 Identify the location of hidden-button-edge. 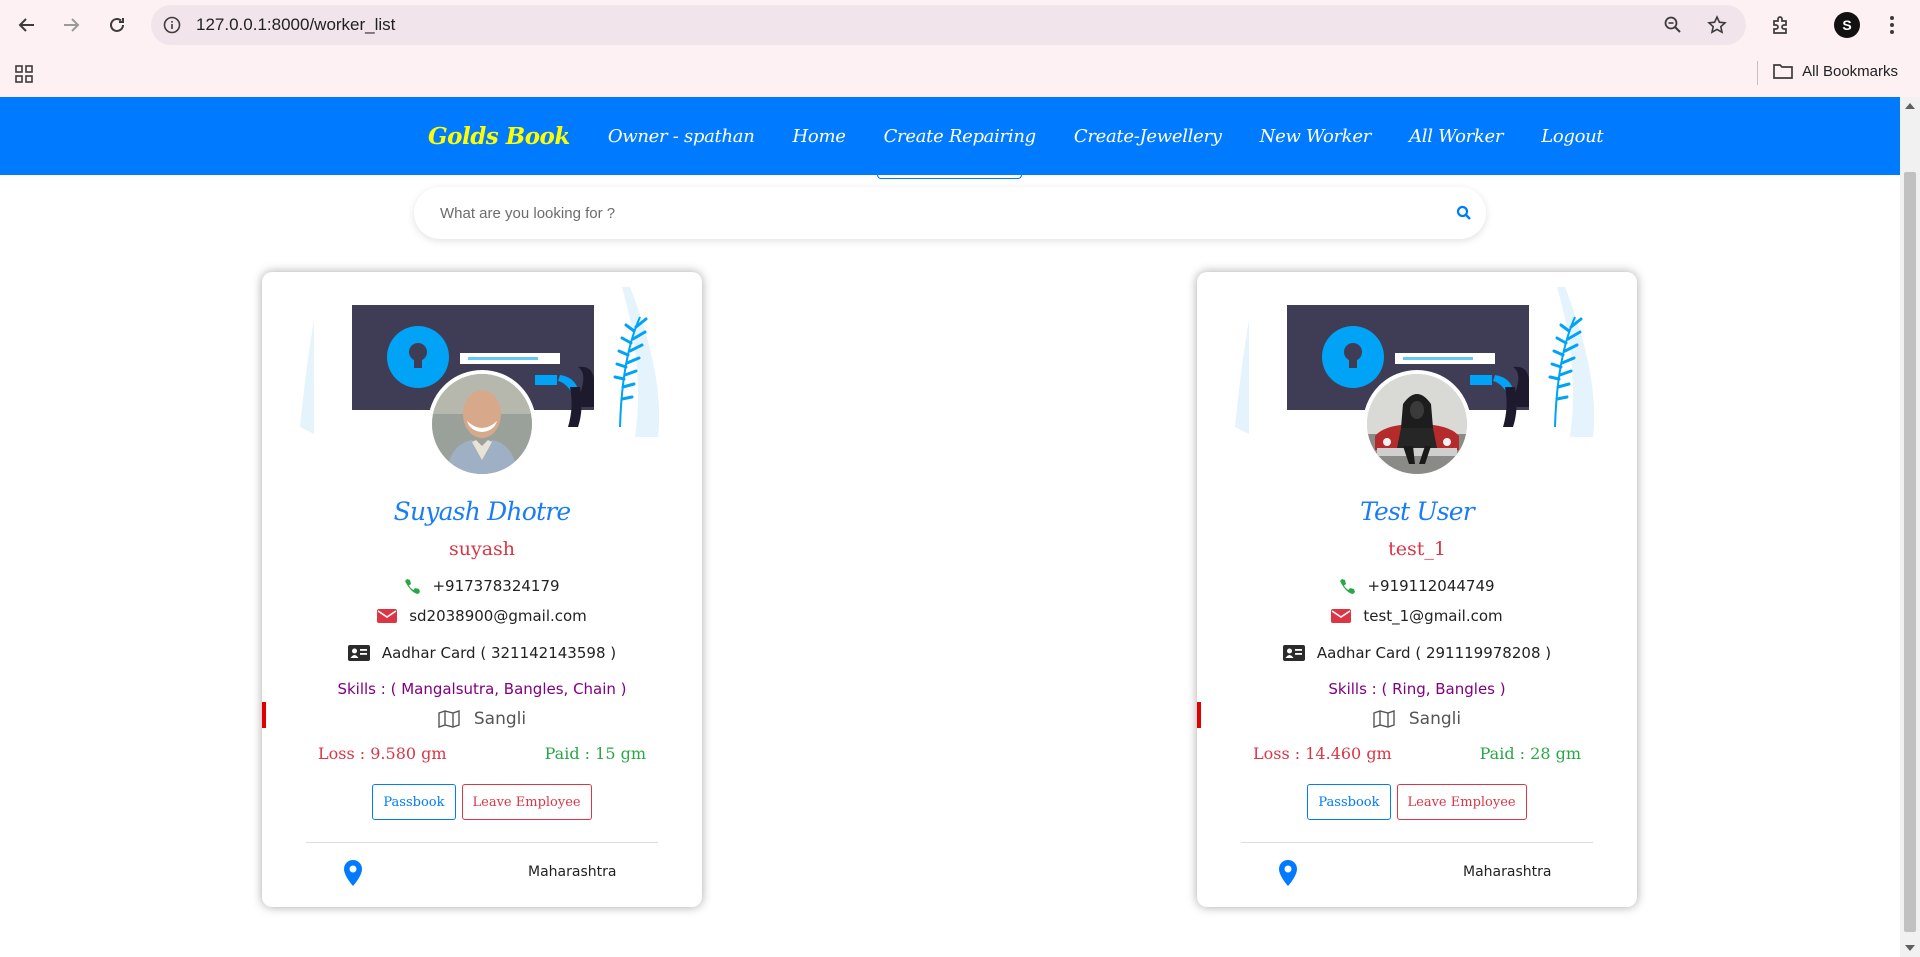
(949, 173).